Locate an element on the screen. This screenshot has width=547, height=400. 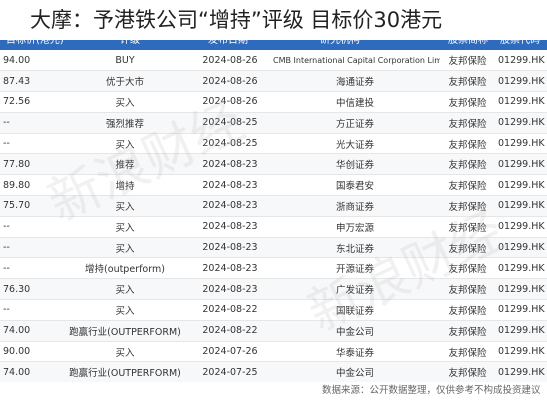
org-cell: 中信建投 is located at coordinates (355, 102).